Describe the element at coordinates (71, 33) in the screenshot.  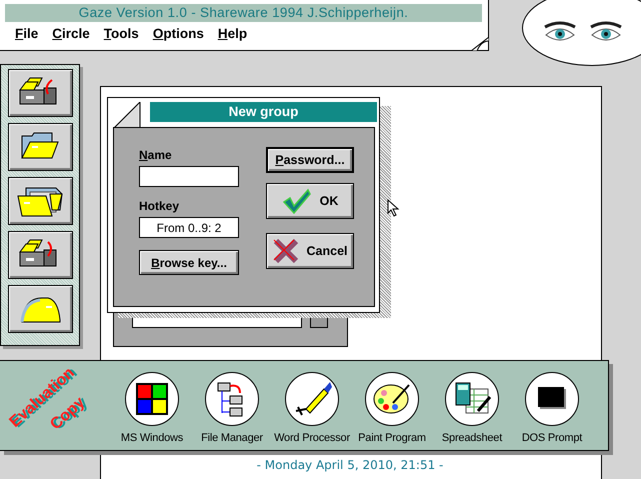
I see `menu-item: Circle` at that location.